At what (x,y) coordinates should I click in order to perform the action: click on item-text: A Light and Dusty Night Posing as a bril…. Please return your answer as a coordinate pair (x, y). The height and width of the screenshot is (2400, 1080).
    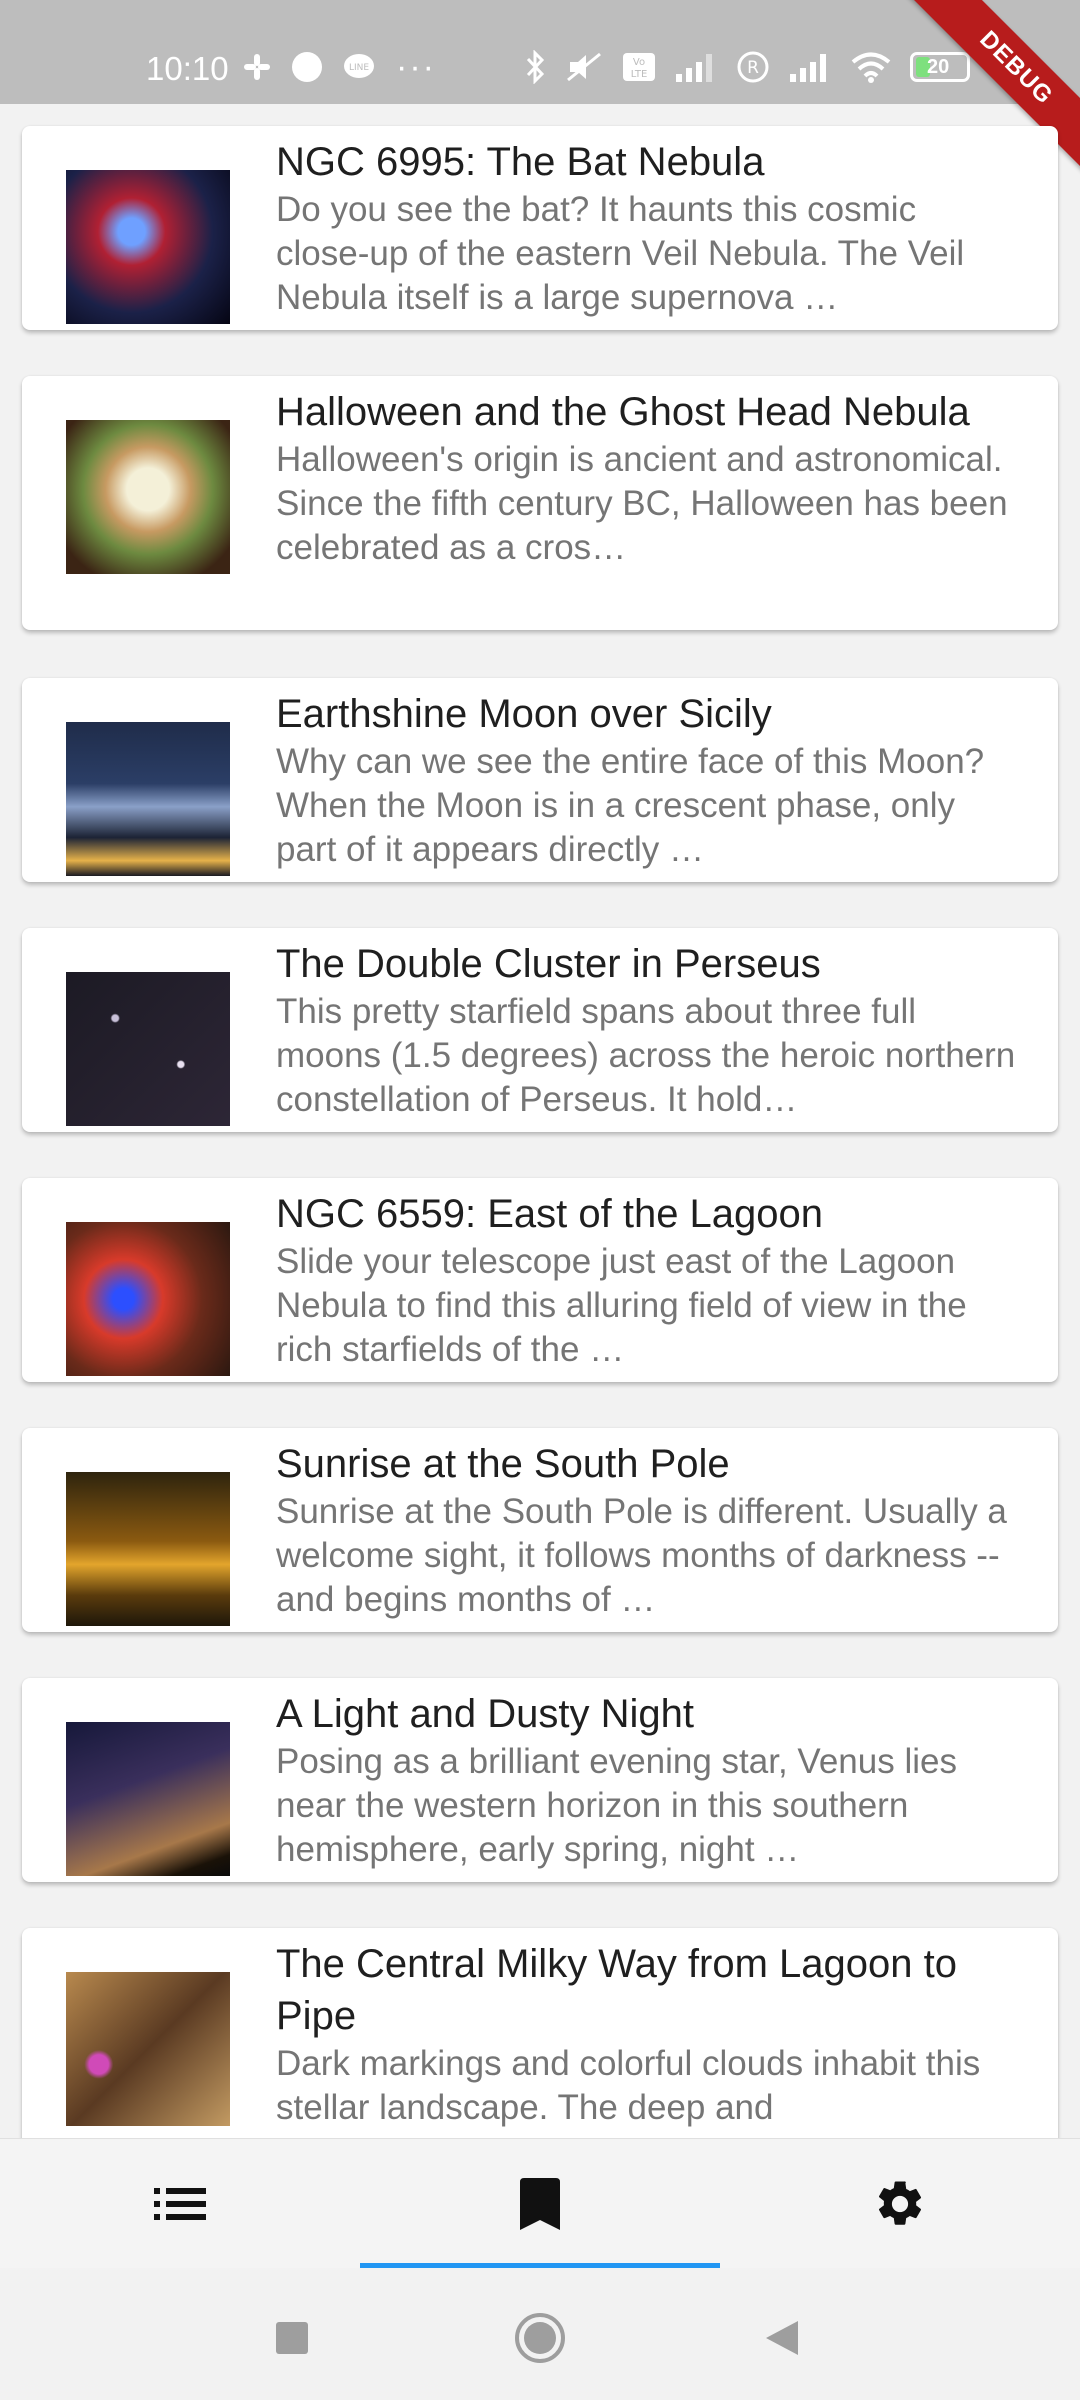
    Looking at the image, I should click on (647, 1780).